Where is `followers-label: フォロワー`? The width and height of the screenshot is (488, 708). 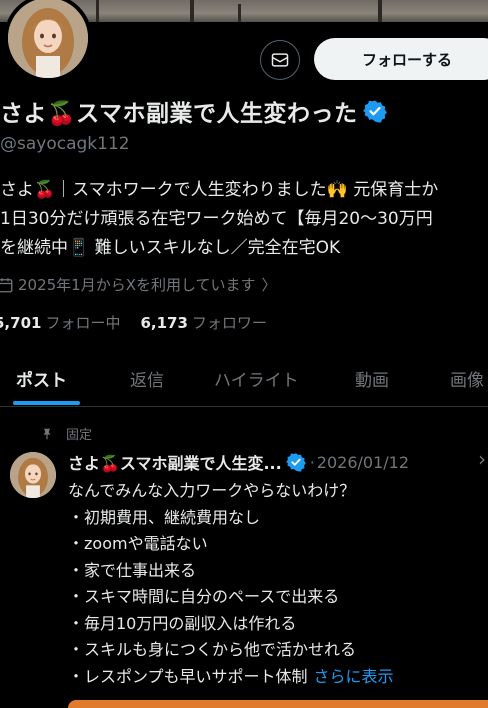
followers-label: フォロワー is located at coordinates (229, 323).